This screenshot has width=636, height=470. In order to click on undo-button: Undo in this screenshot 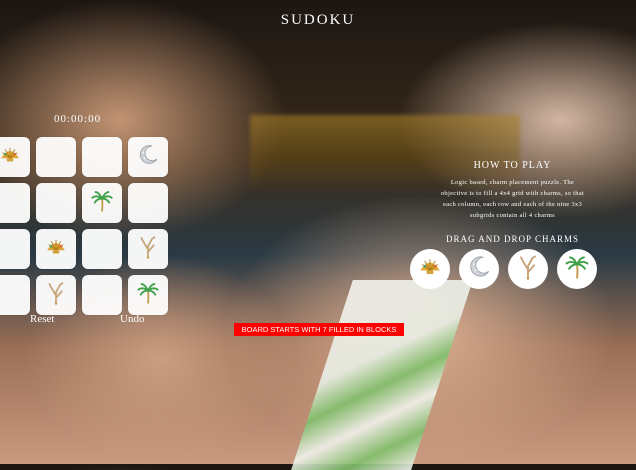, I will do `click(132, 319)`.